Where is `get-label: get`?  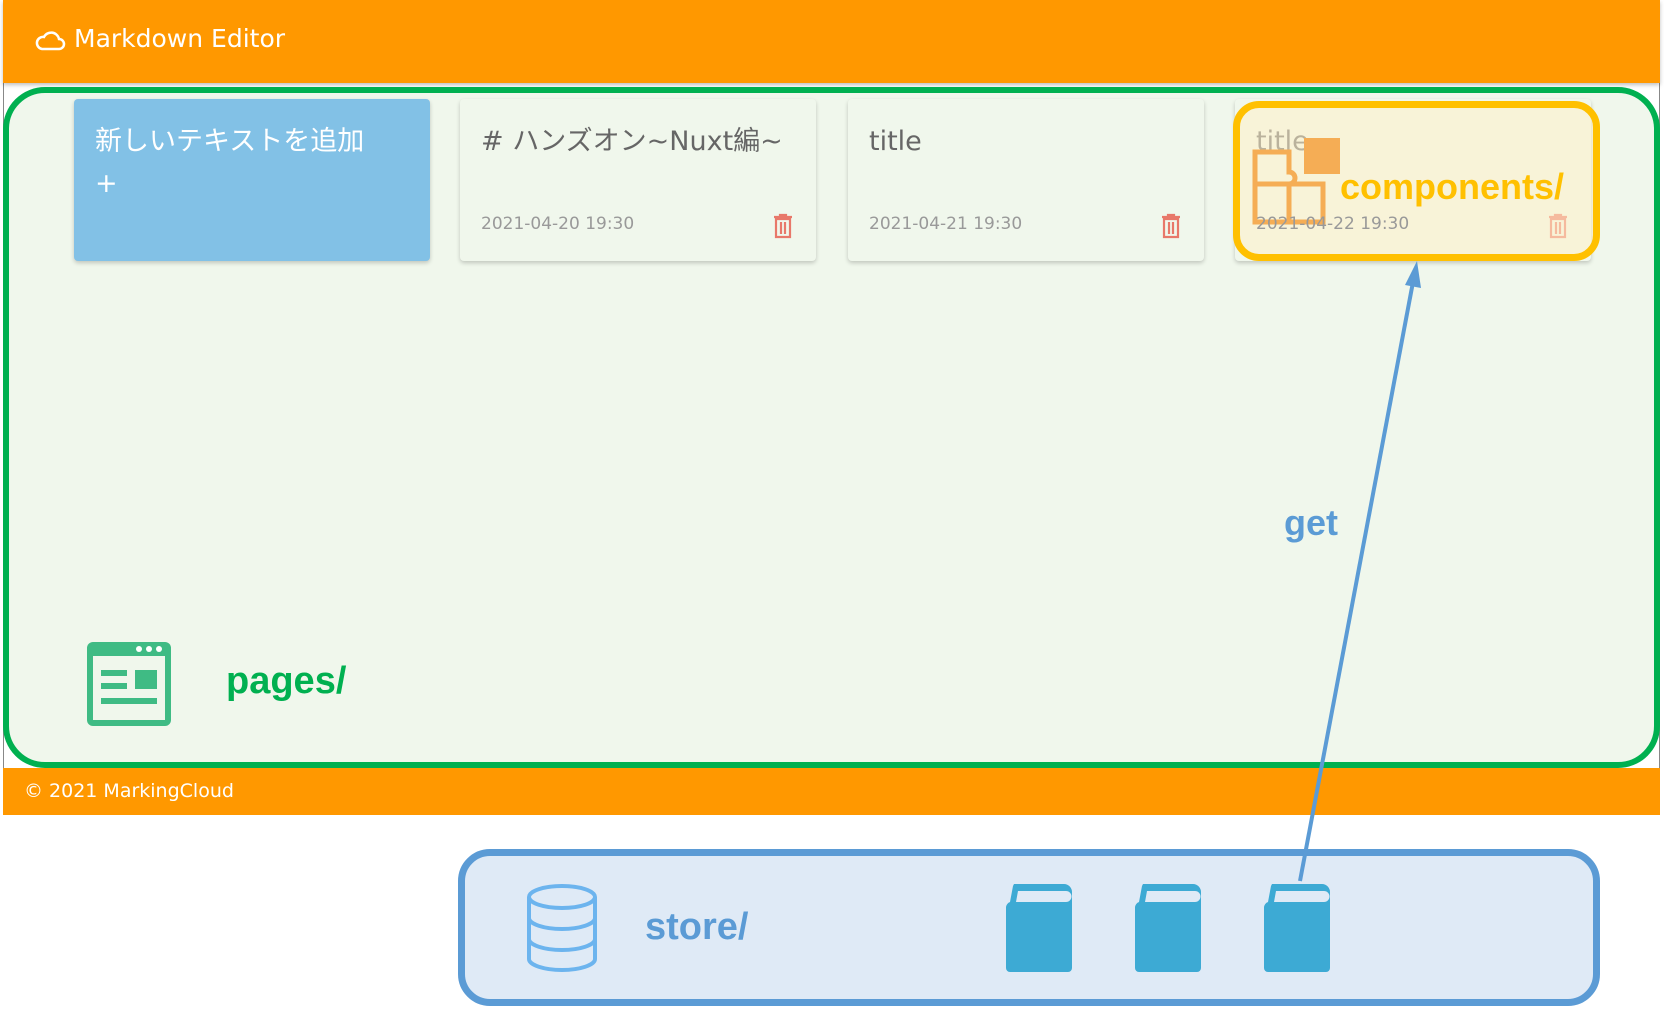
get-label: get is located at coordinates (1311, 522).